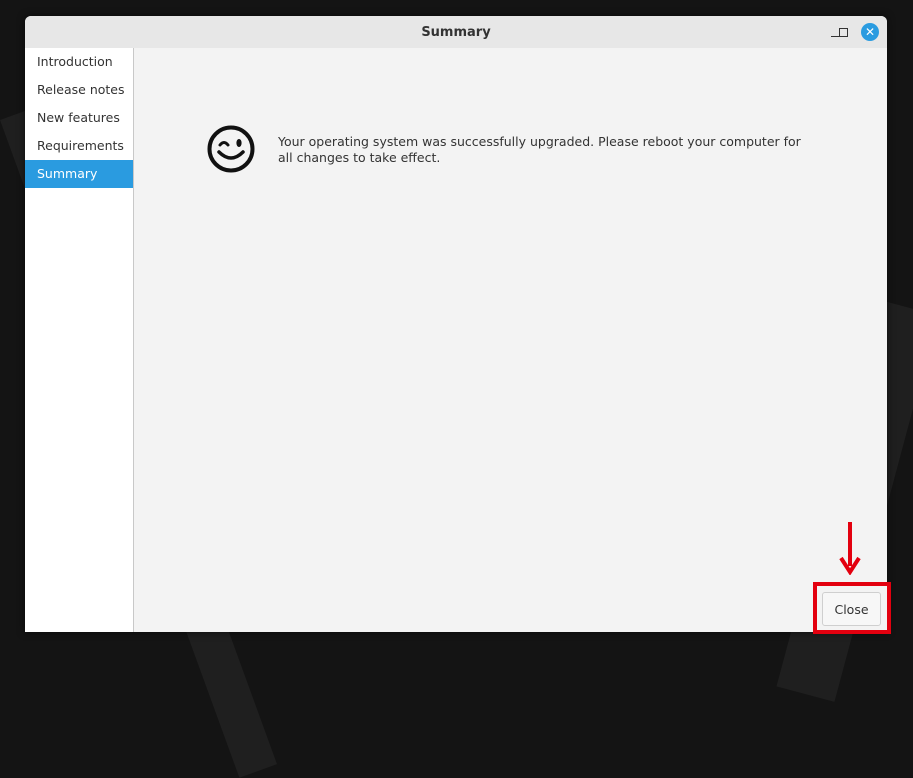  I want to click on wink-smiley-icon, so click(231, 149).